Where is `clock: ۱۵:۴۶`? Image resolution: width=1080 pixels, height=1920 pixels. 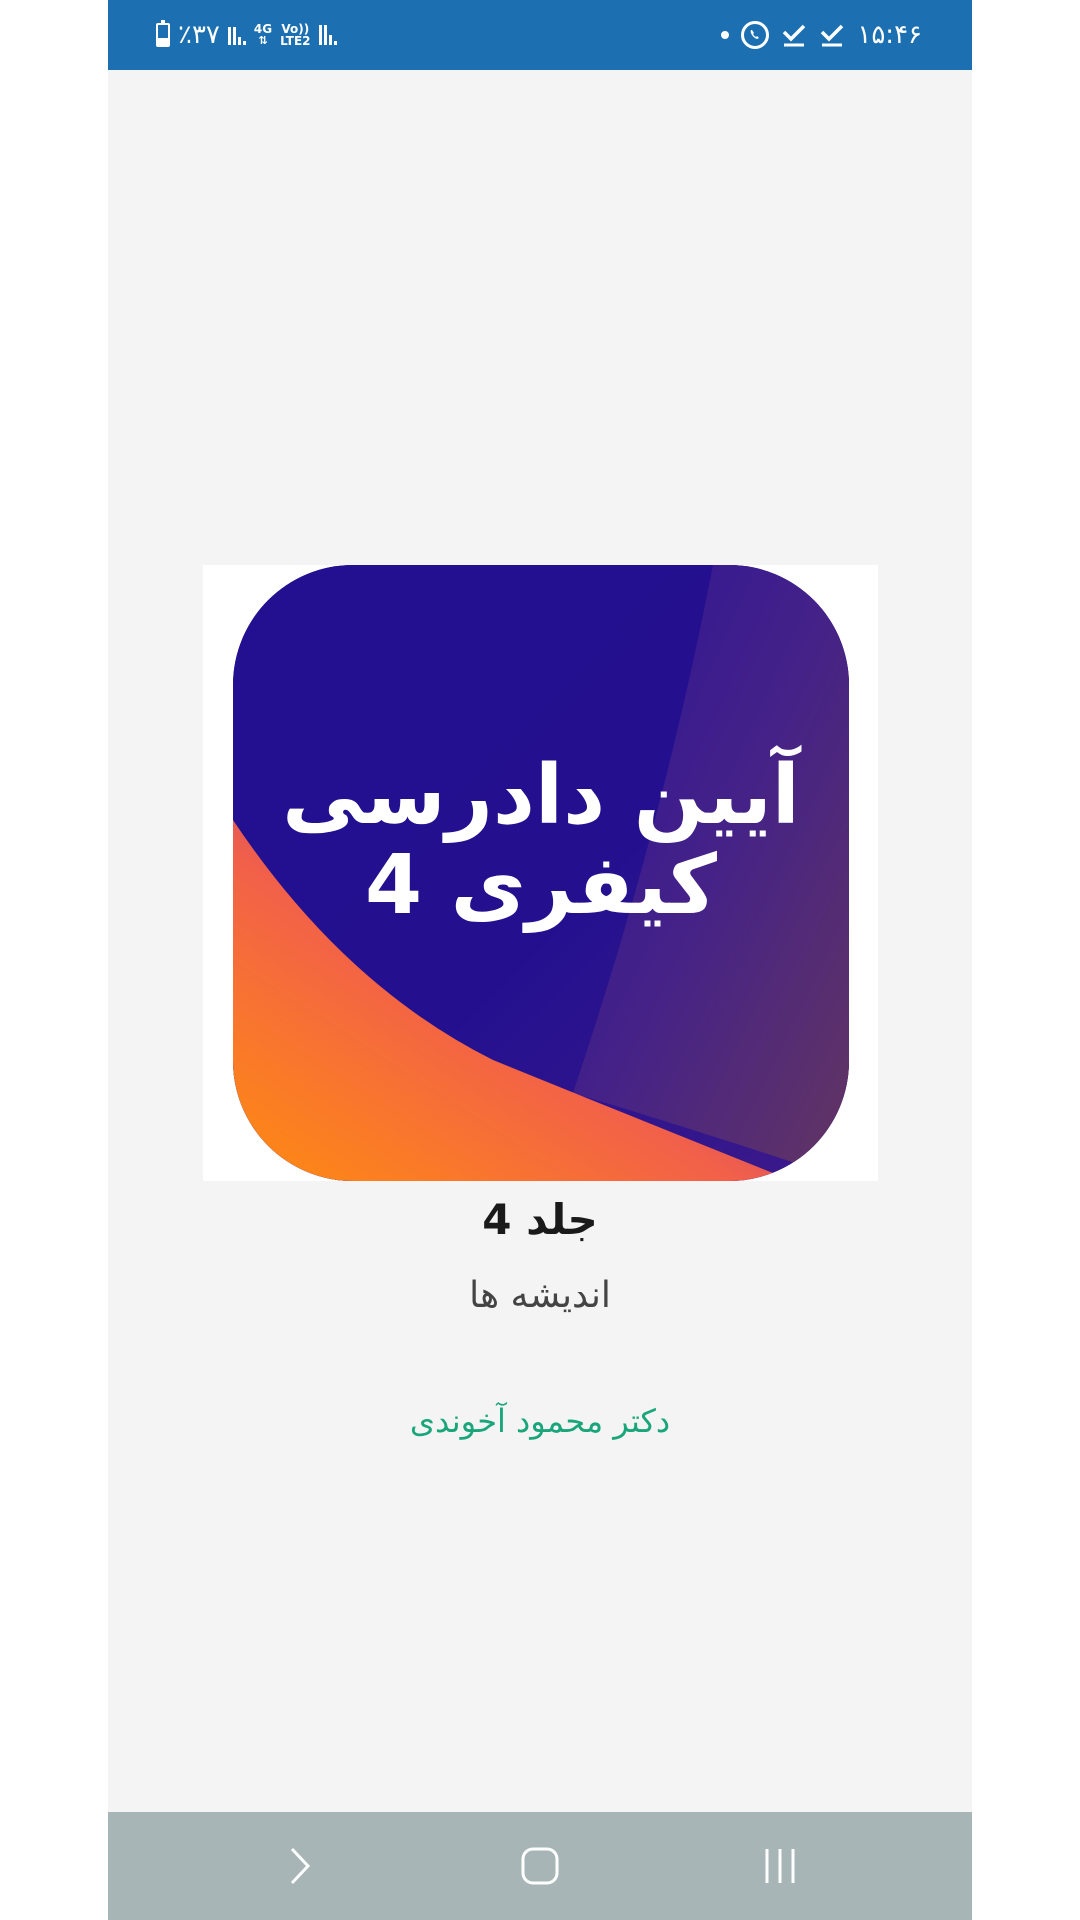 clock: ۱۵:۴۶ is located at coordinates (889, 35).